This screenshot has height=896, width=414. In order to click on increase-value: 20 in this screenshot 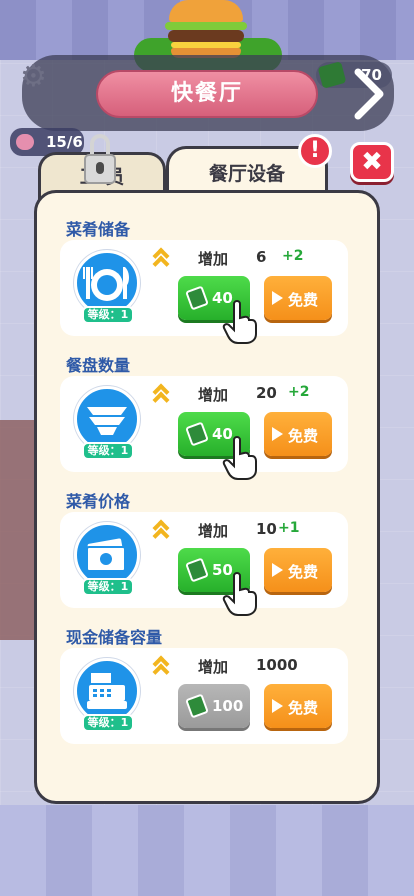, I will do `click(266, 393)`.